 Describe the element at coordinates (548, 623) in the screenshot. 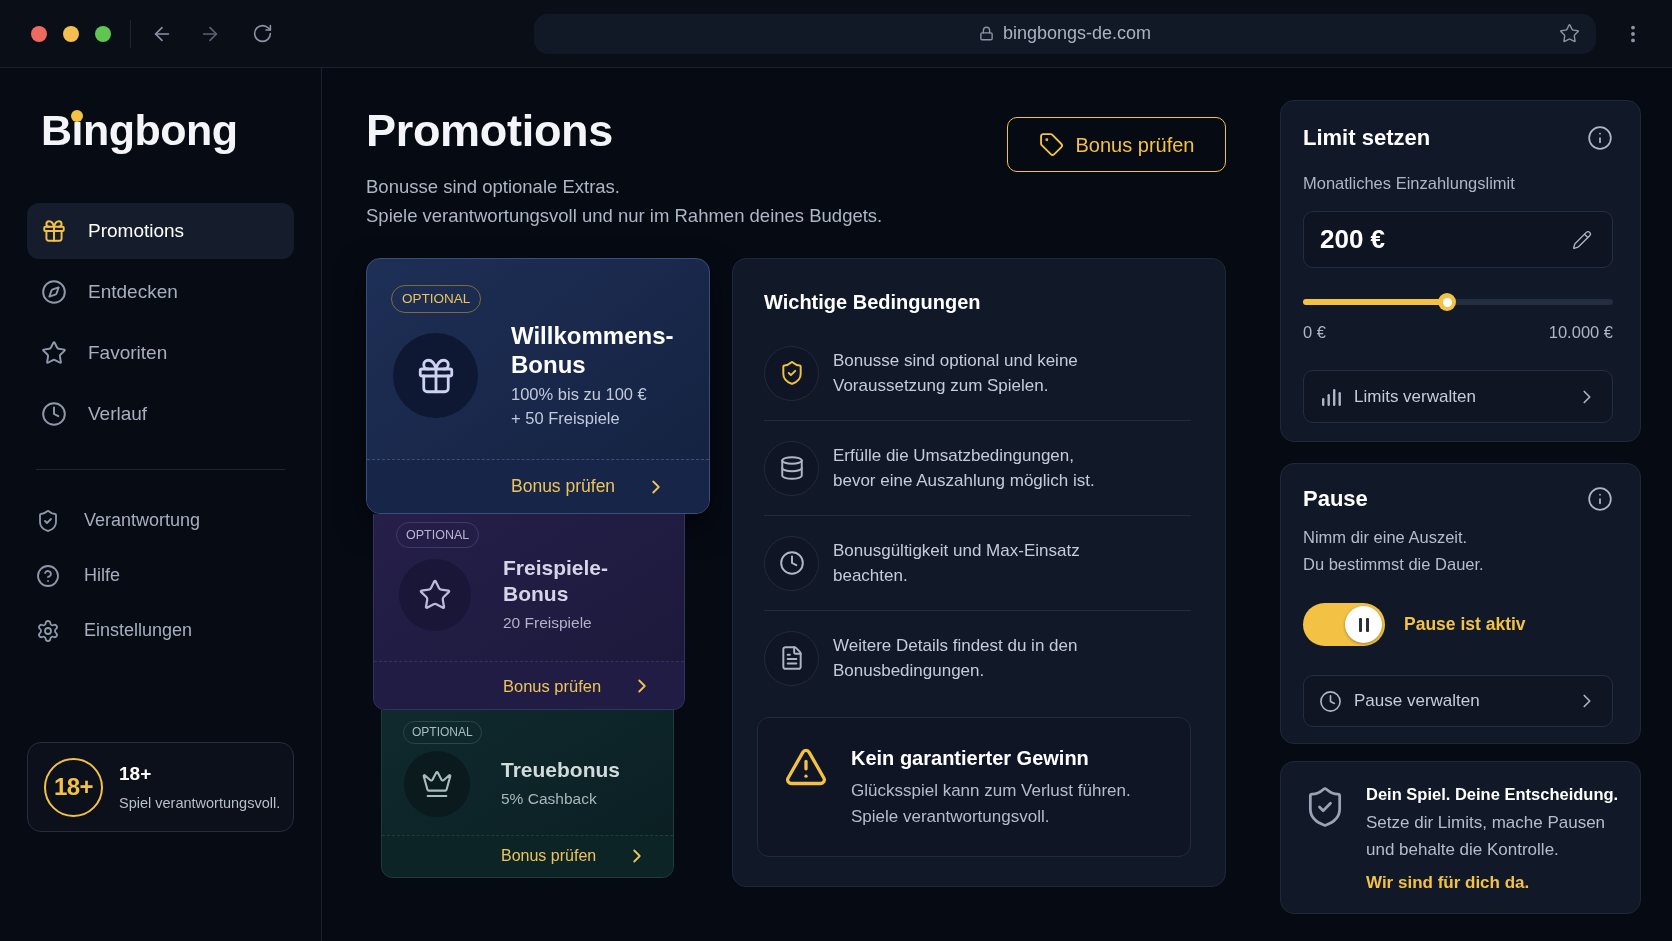

I see `bonus-detail: 20 Freispiele` at that location.